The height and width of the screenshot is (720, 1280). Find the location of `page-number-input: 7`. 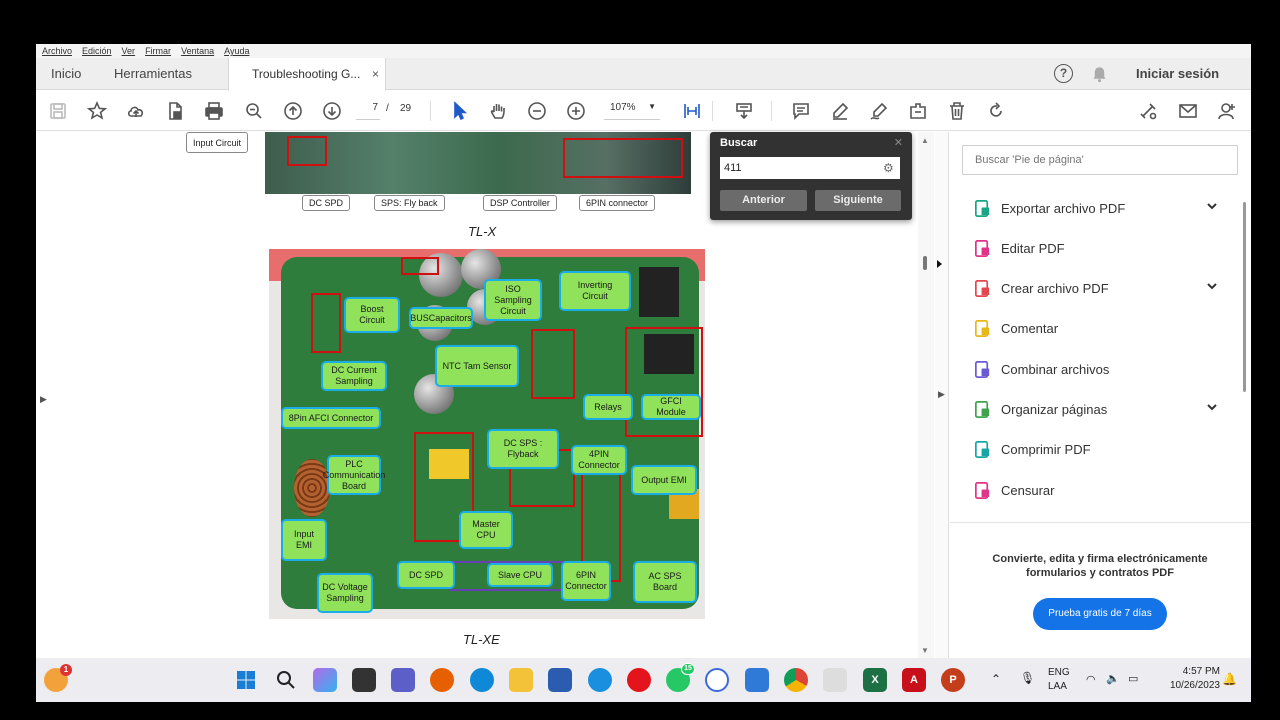

page-number-input: 7 is located at coordinates (368, 111).